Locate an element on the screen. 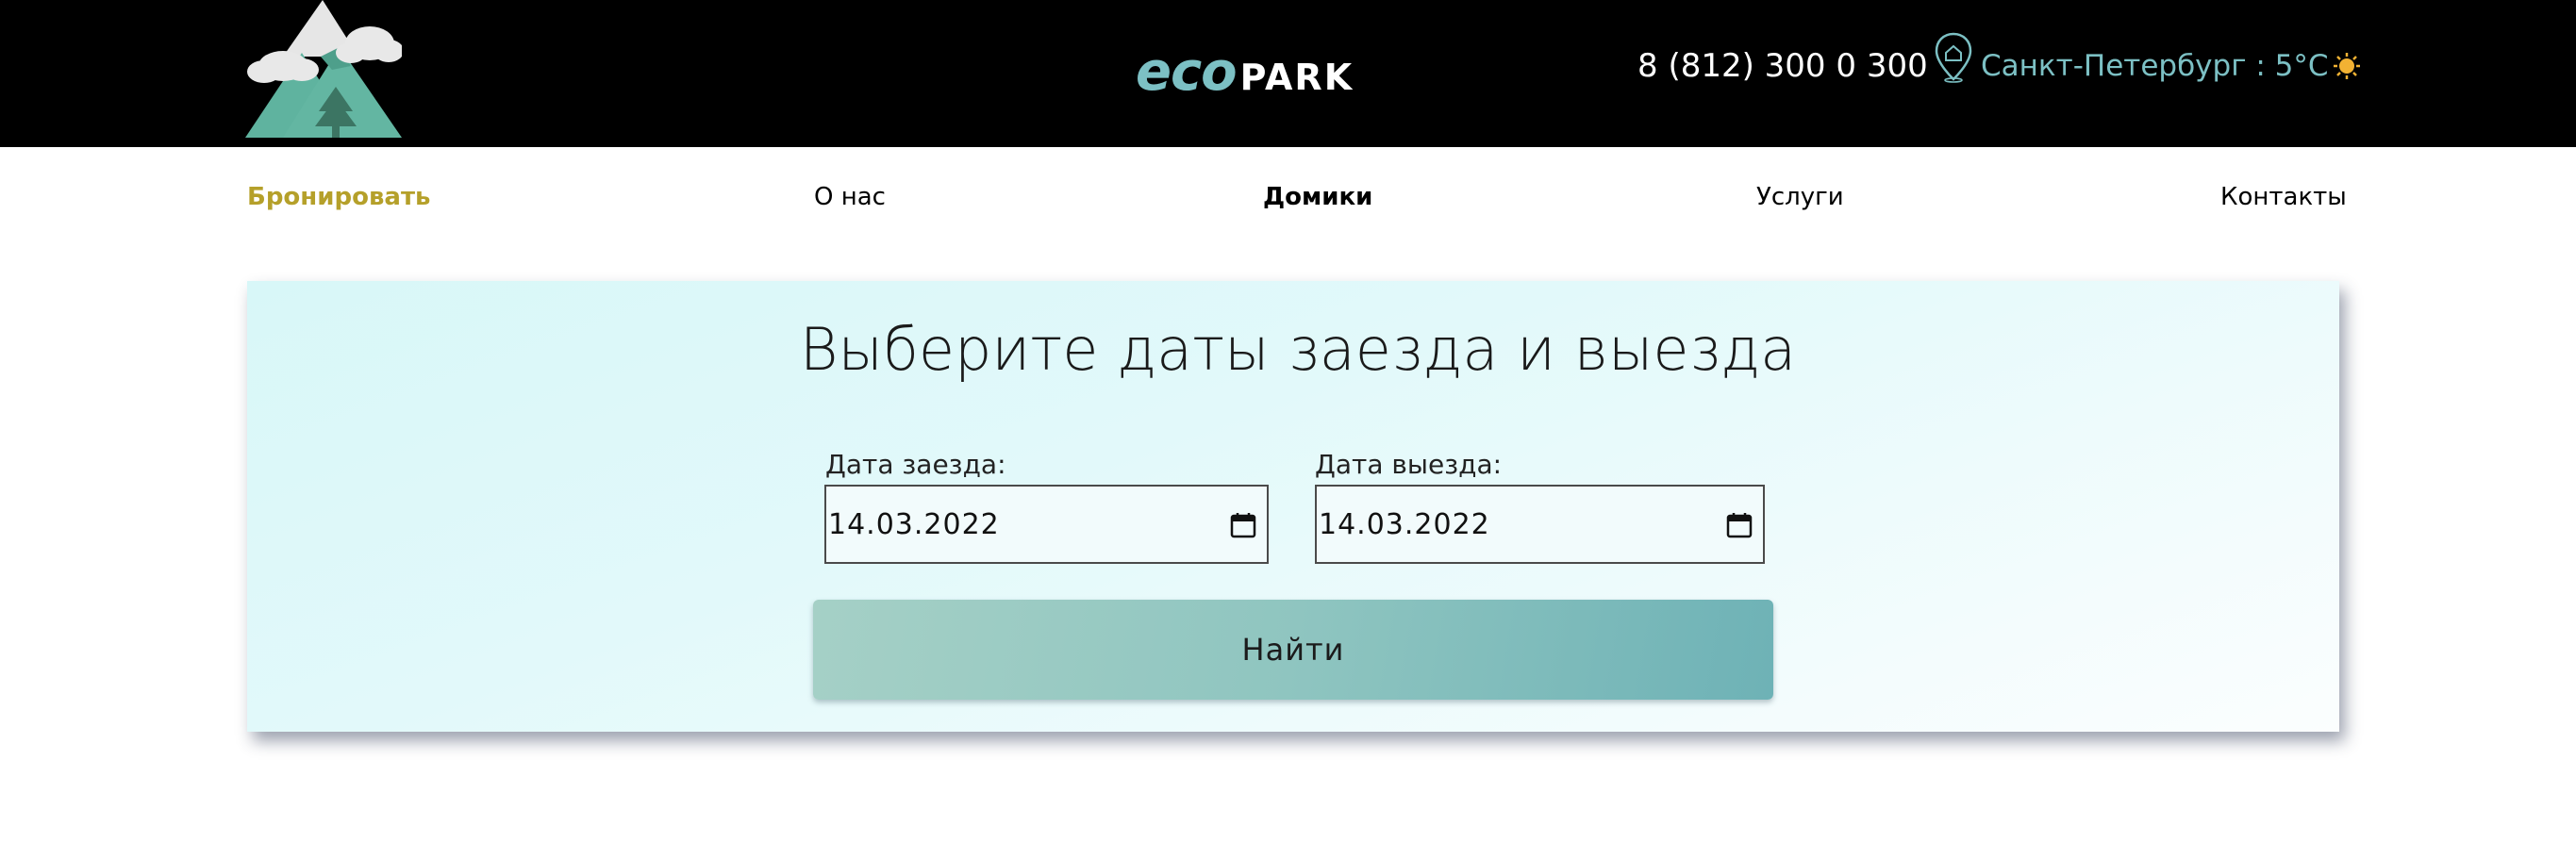 Image resolution: width=2576 pixels, height=859 pixels. checkin-label: Дата заезда: is located at coordinates (916, 464).